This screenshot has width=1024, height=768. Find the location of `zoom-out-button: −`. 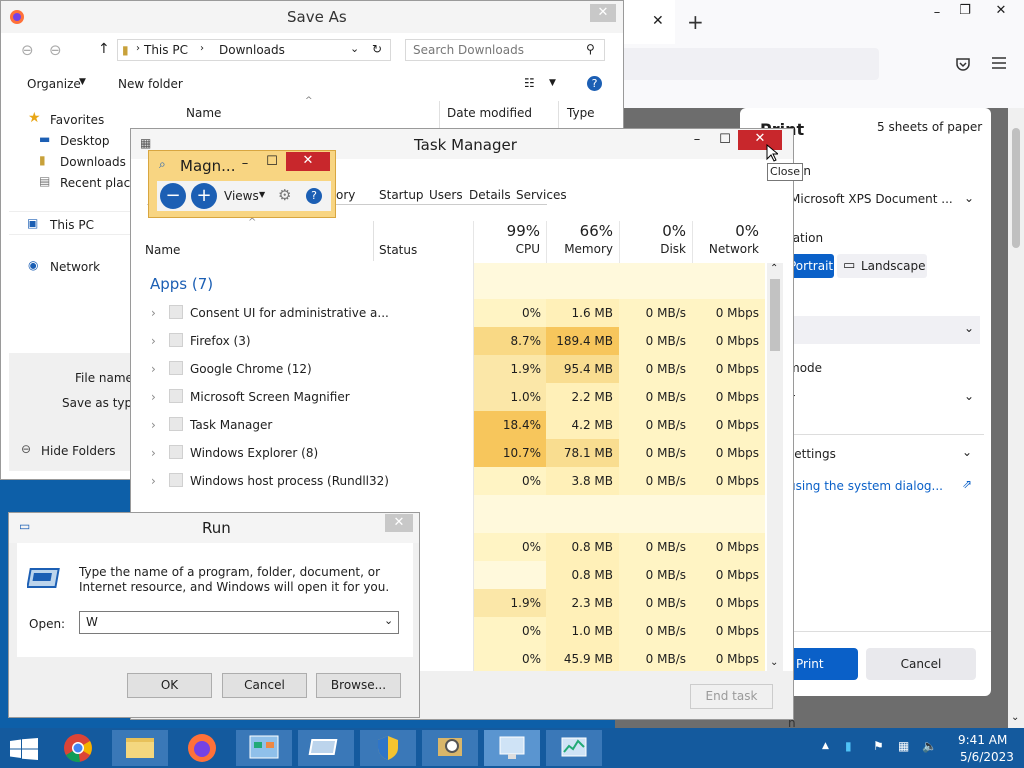

zoom-out-button: − is located at coordinates (173, 196).